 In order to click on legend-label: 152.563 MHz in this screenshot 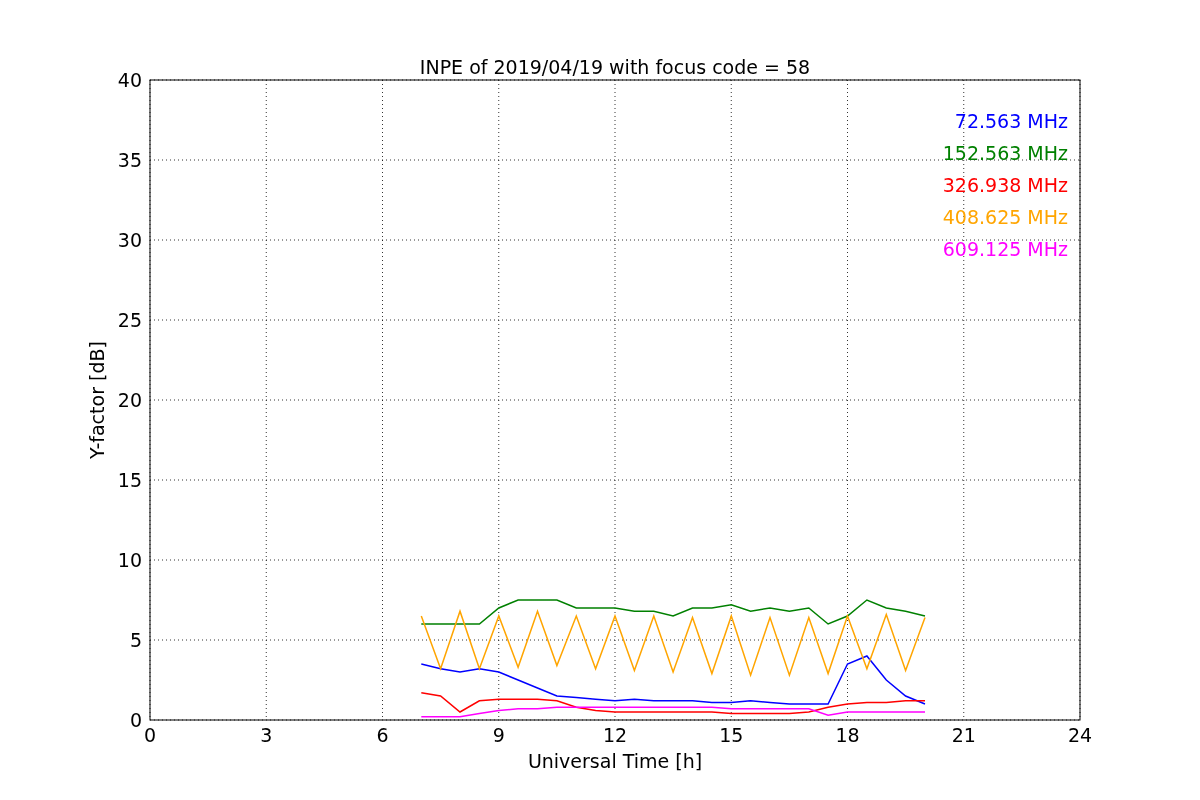, I will do `click(1005, 153)`.